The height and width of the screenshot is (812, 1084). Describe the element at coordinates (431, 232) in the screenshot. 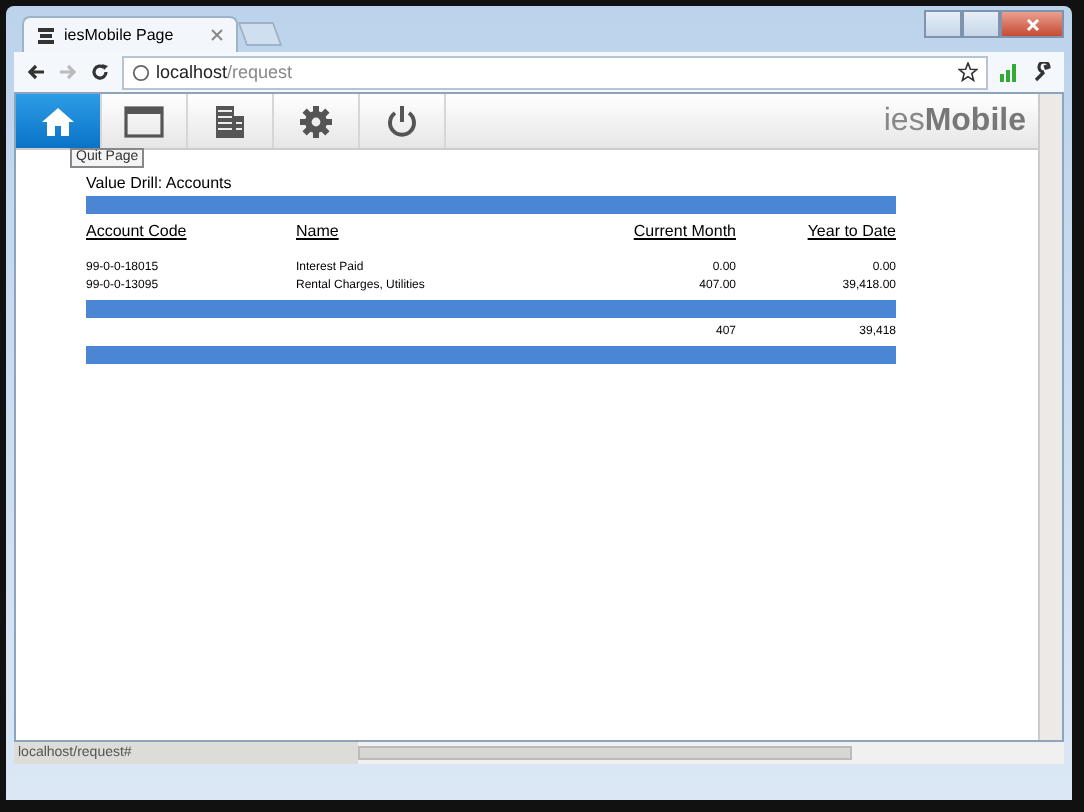

I see `column-header: Name` at that location.